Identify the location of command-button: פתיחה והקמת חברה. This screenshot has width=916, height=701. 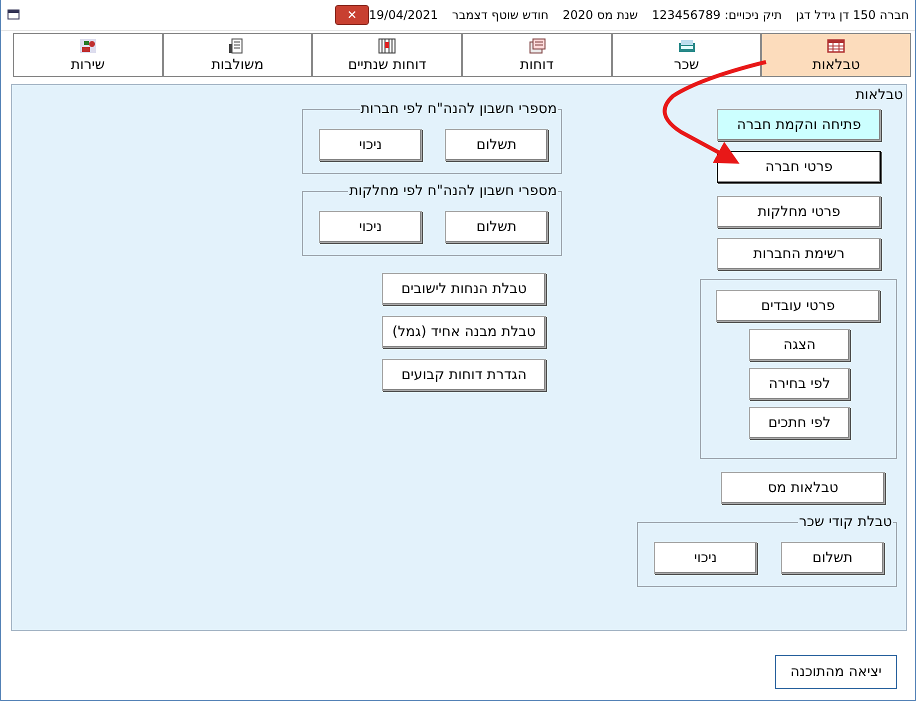
(799, 125).